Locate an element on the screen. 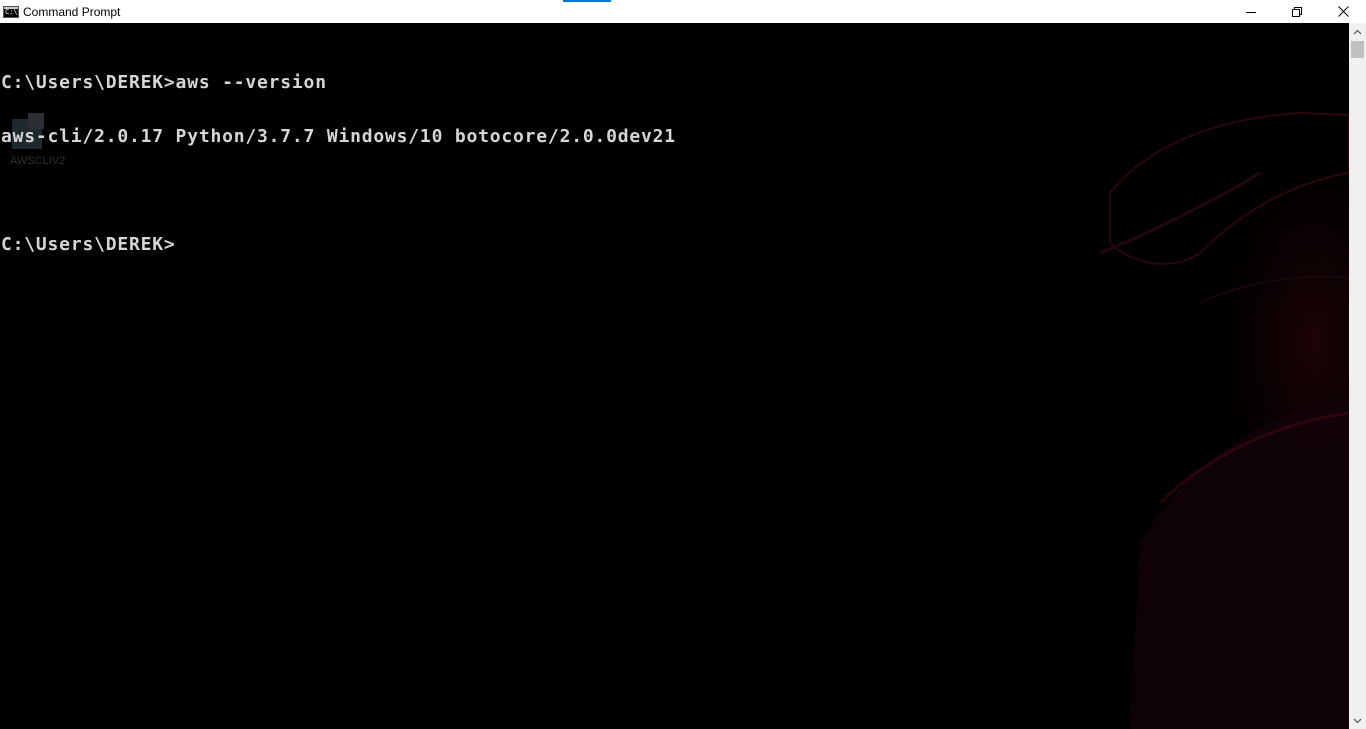  window-controls is located at coordinates (1297, 11).